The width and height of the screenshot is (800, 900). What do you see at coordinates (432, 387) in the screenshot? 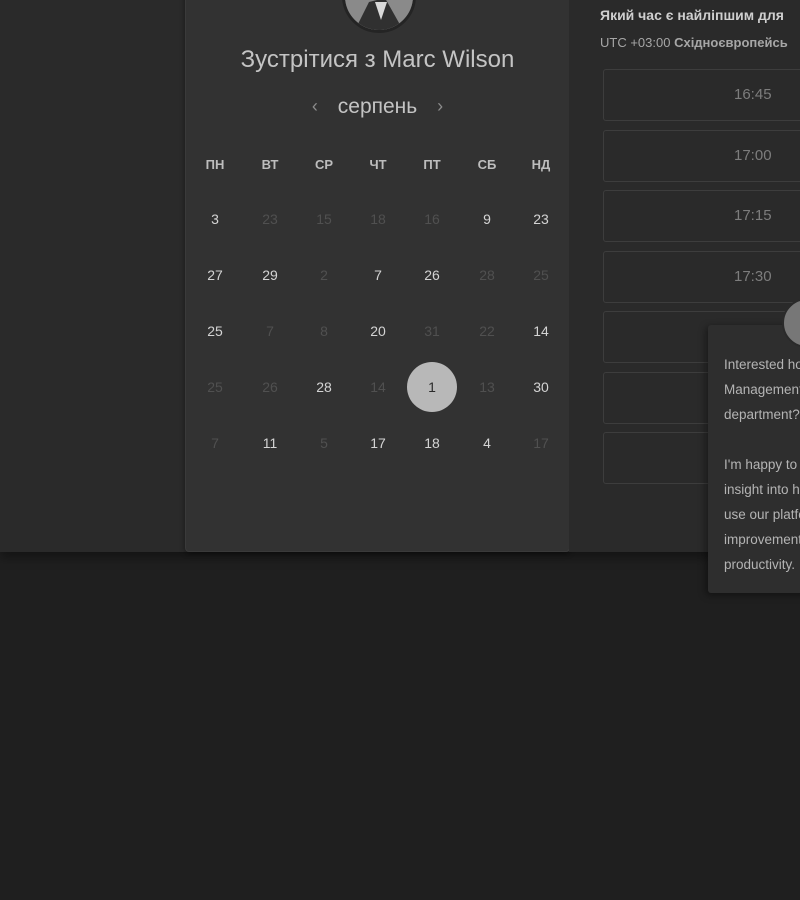
I see `calendar-day-selected: 1` at bounding box center [432, 387].